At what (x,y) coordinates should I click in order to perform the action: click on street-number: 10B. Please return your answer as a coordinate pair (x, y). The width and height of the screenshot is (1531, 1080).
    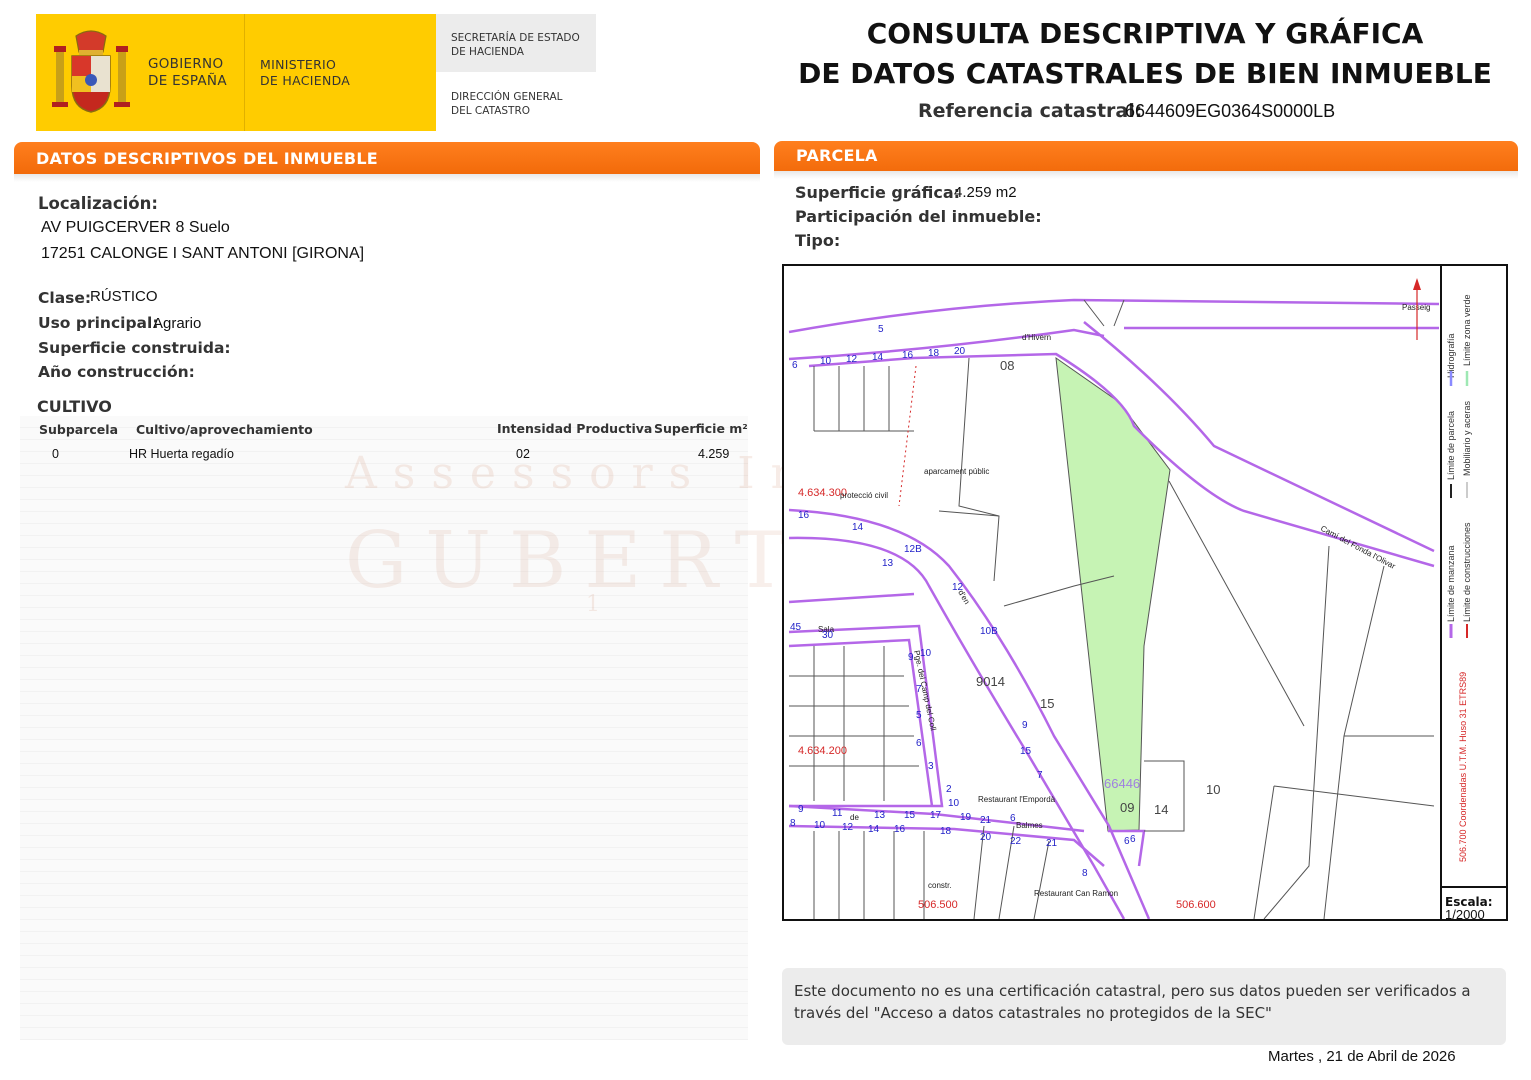
    Looking at the image, I should click on (989, 631).